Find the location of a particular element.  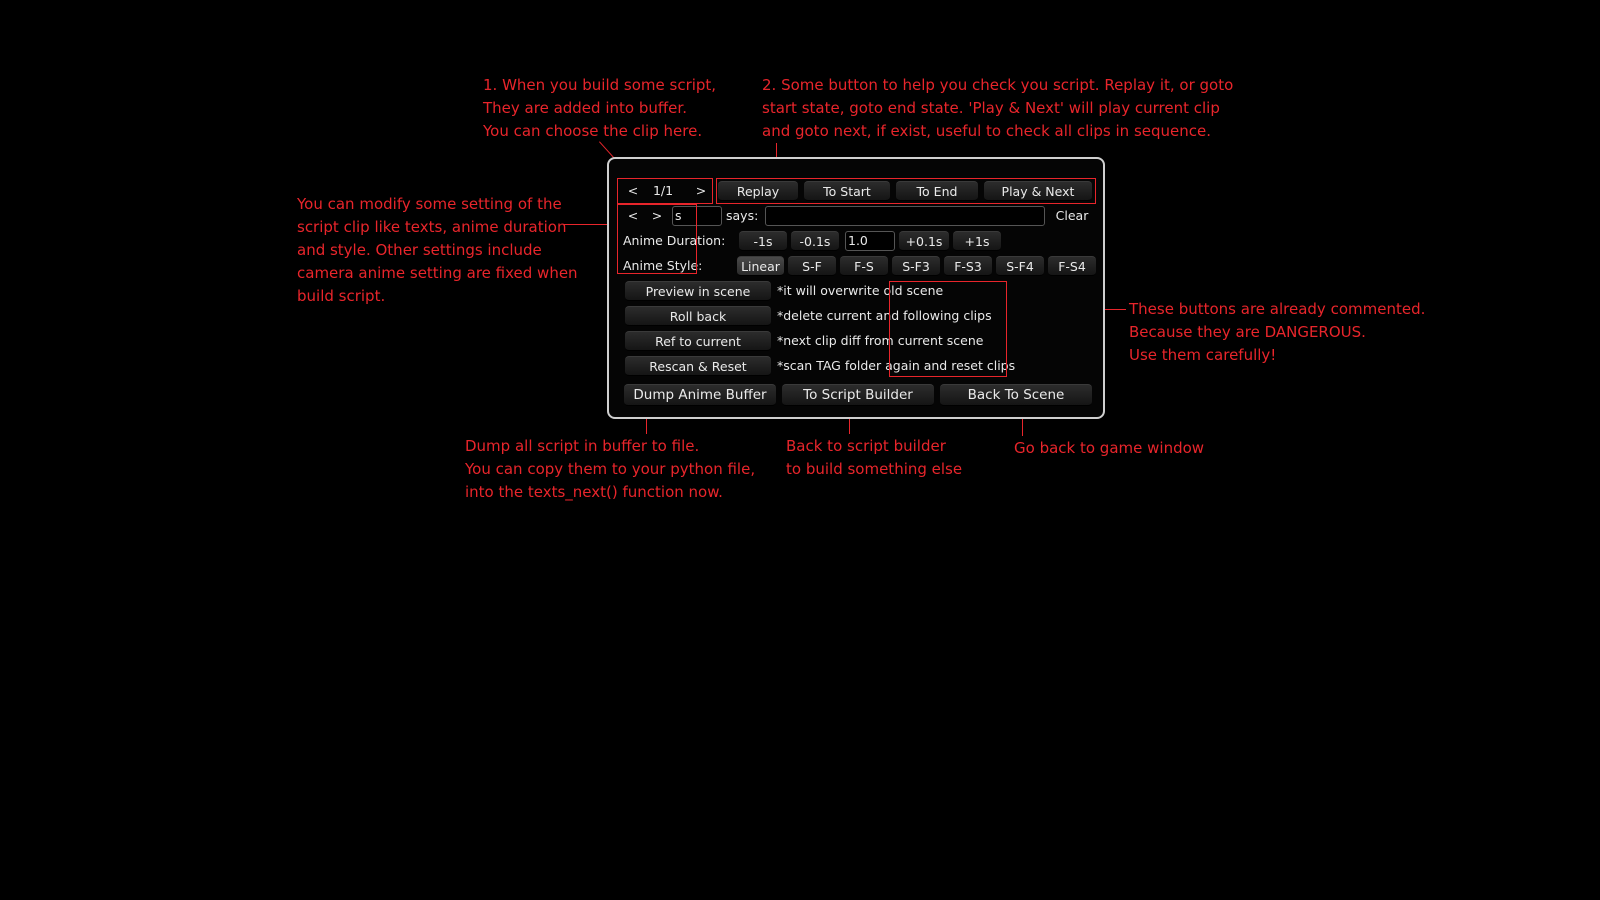

to-script-builder-button: To Script Builder is located at coordinates (858, 395).